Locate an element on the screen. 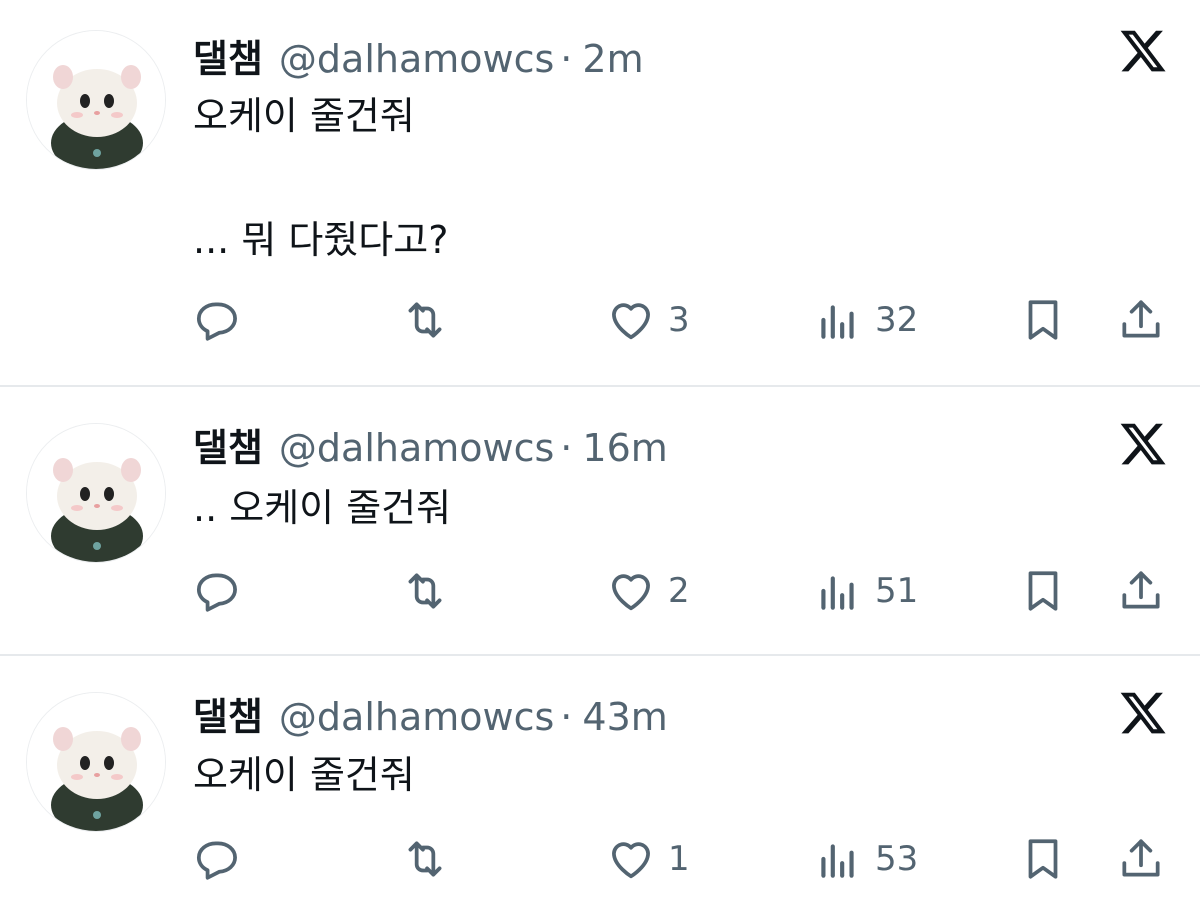  tweet-header: 댈챔 @dalhamowcs · 16m is located at coordinates (430, 445).